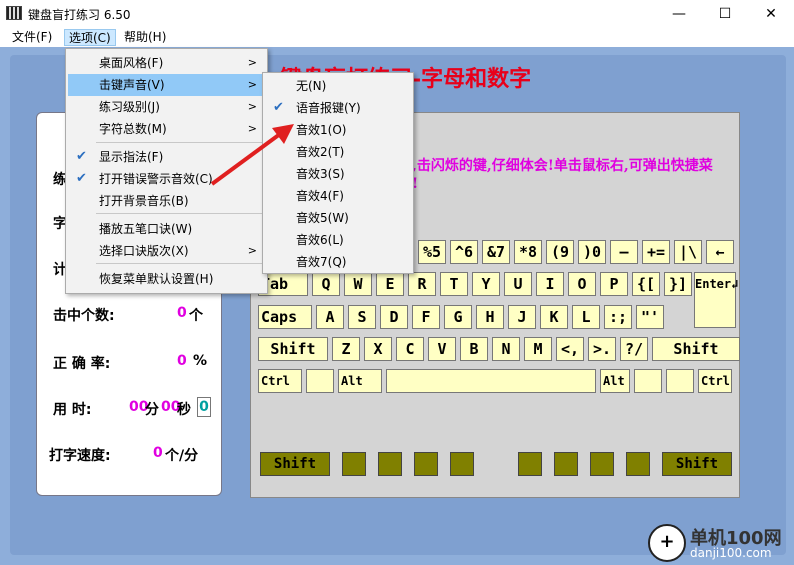 The image size is (794, 565). Describe the element at coordinates (90, 37) in the screenshot. I see `menu-options: 选项(C)` at that location.